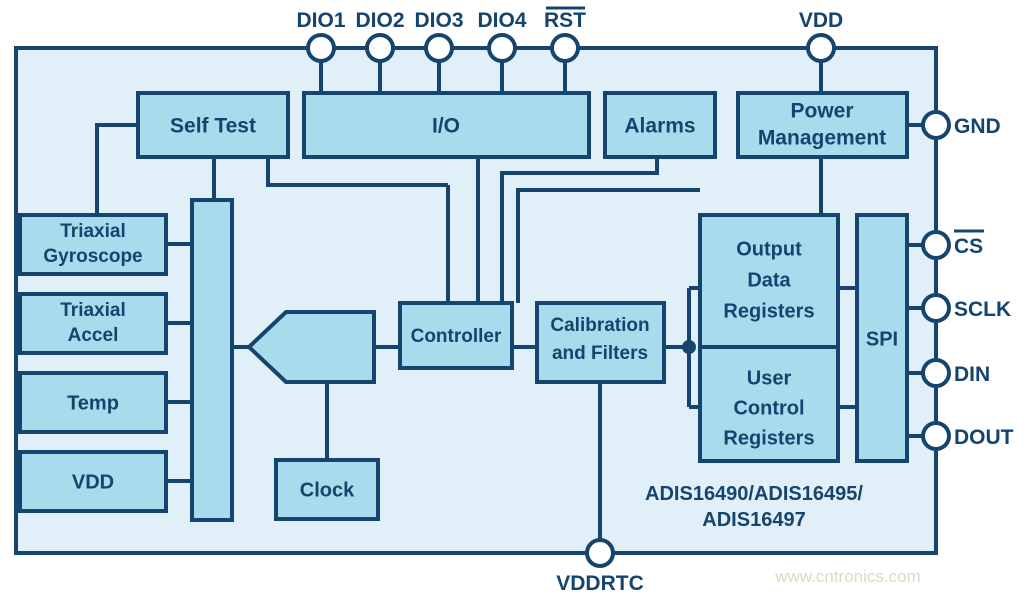 This screenshot has width=1031, height=598. Describe the element at coordinates (93, 231) in the screenshot. I see `block-triaxial-gyroscope-label-line1: Triaxial` at that location.